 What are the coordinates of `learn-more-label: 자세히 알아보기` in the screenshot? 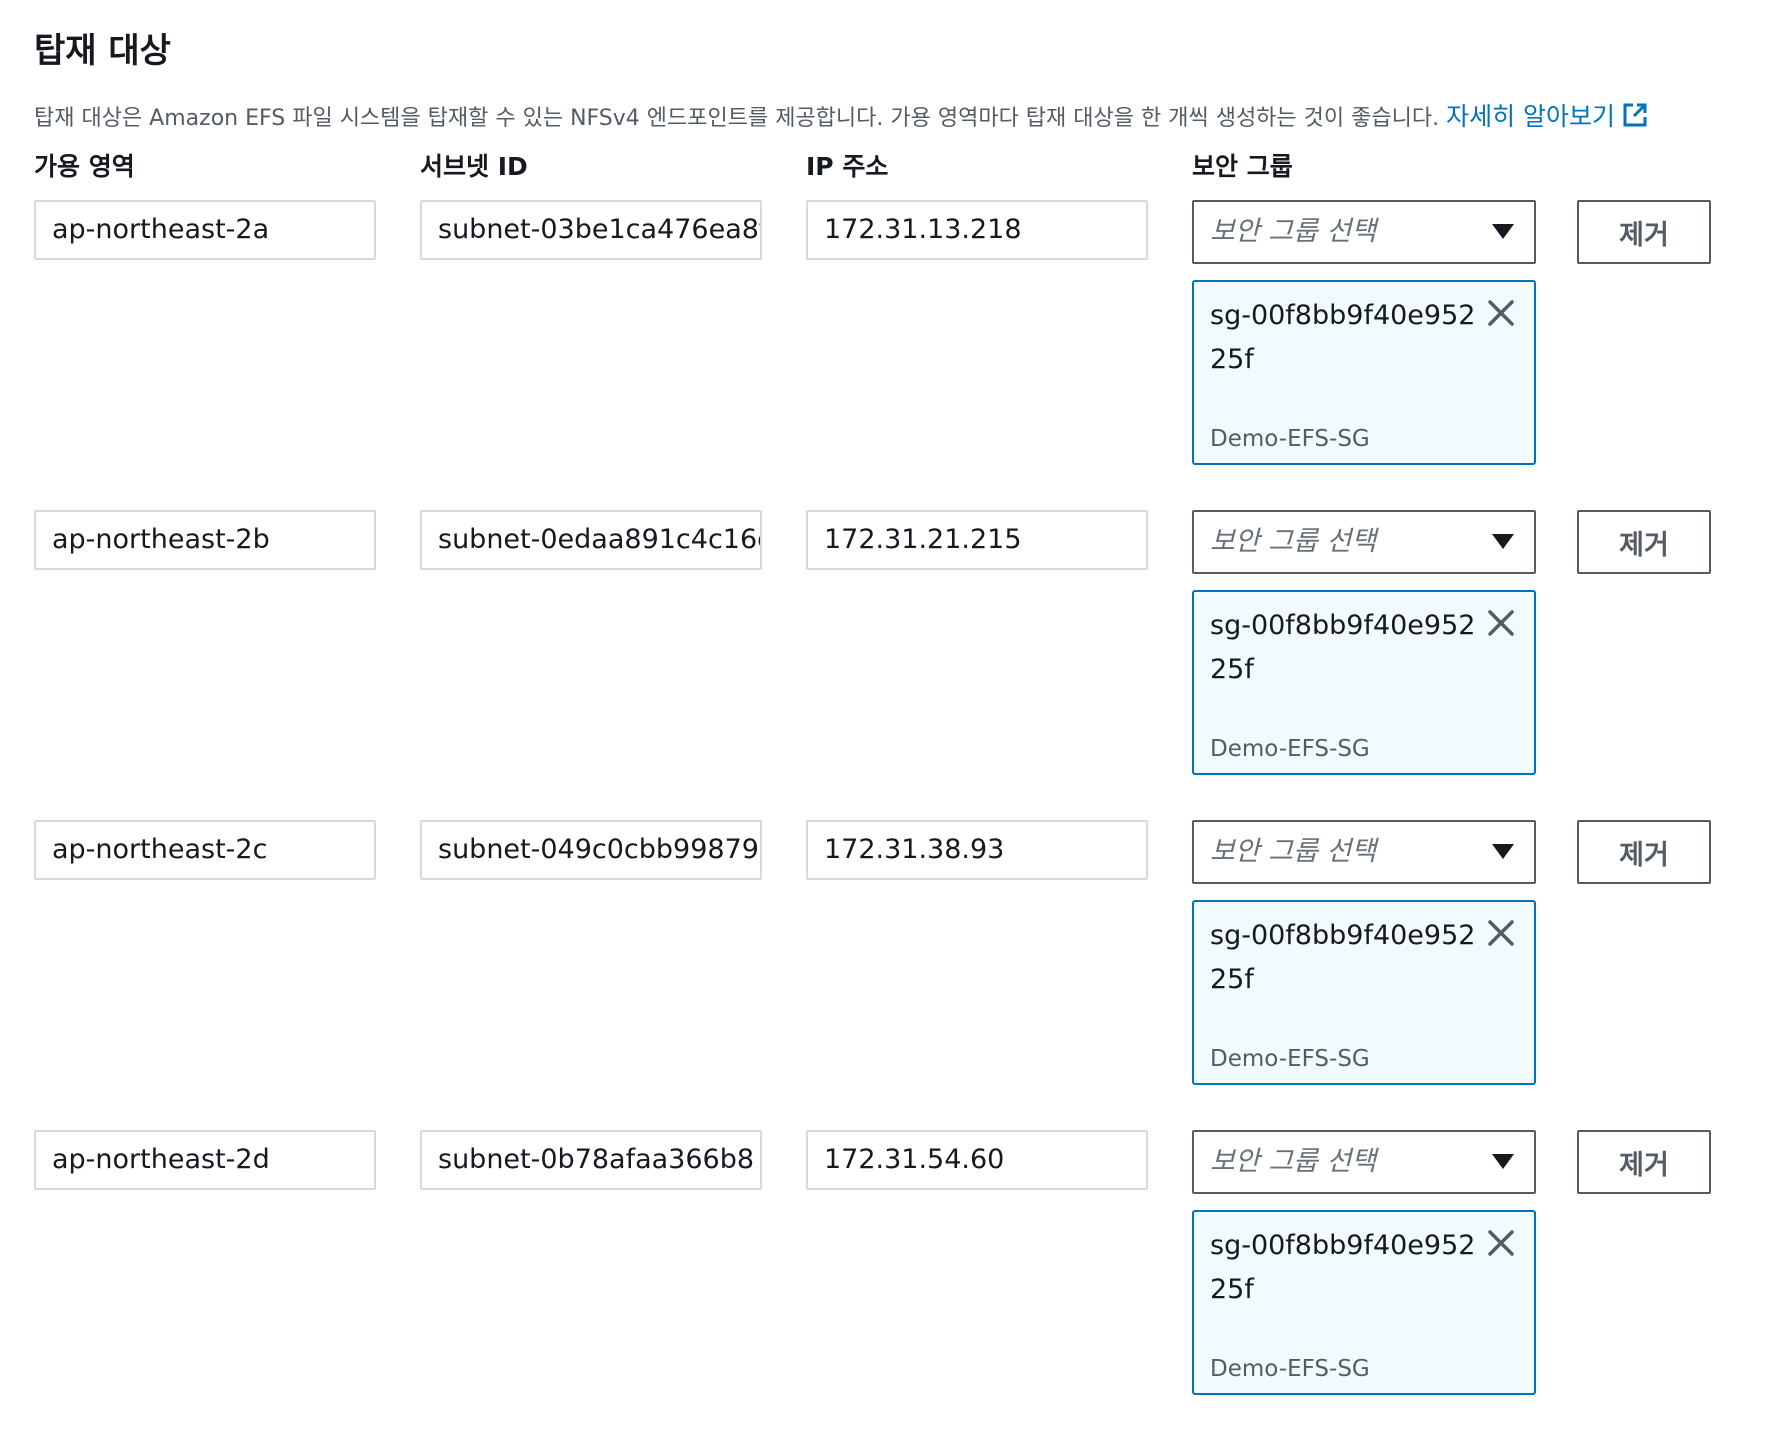 It's located at (1531, 116).